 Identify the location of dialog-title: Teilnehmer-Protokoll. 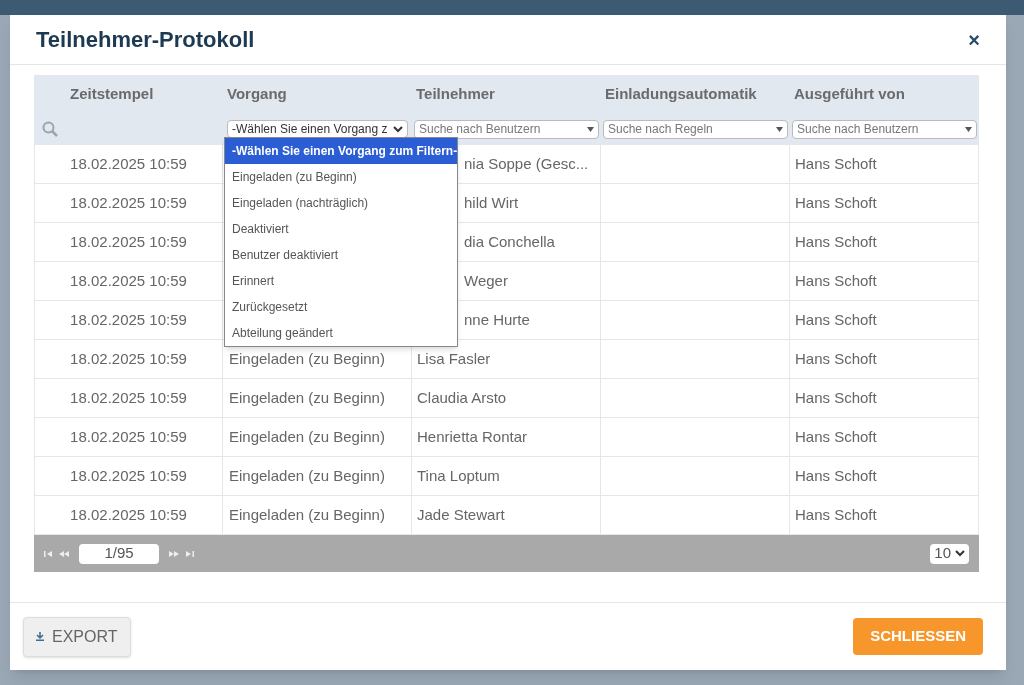
(145, 40).